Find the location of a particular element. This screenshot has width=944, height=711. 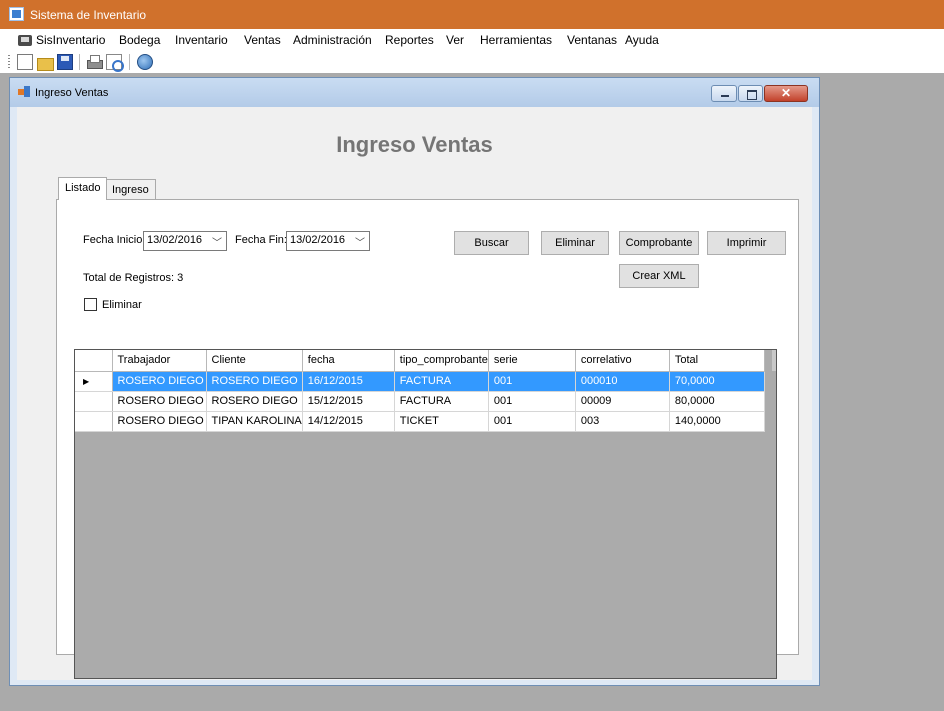

print-icon is located at coordinates (94, 62).